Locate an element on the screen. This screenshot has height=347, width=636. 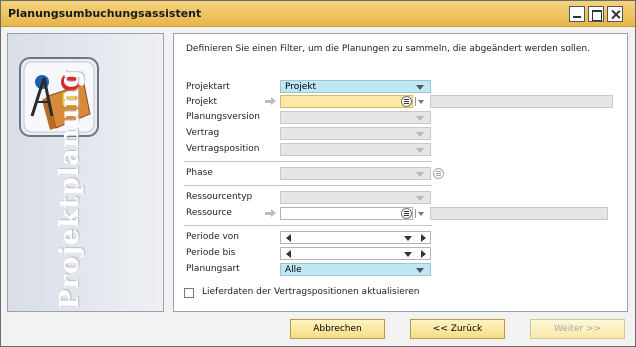
ressource-label: Ressource is located at coordinates (209, 213).